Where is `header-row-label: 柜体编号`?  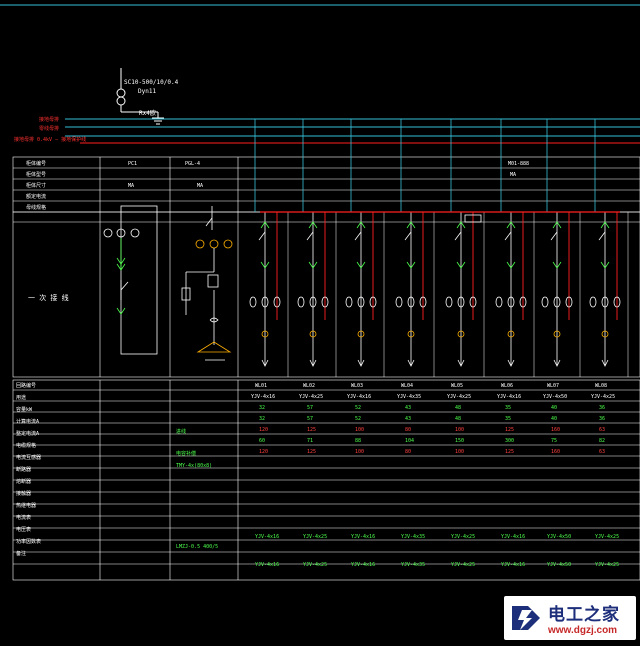
header-row-label: 柜体编号 is located at coordinates (36, 163).